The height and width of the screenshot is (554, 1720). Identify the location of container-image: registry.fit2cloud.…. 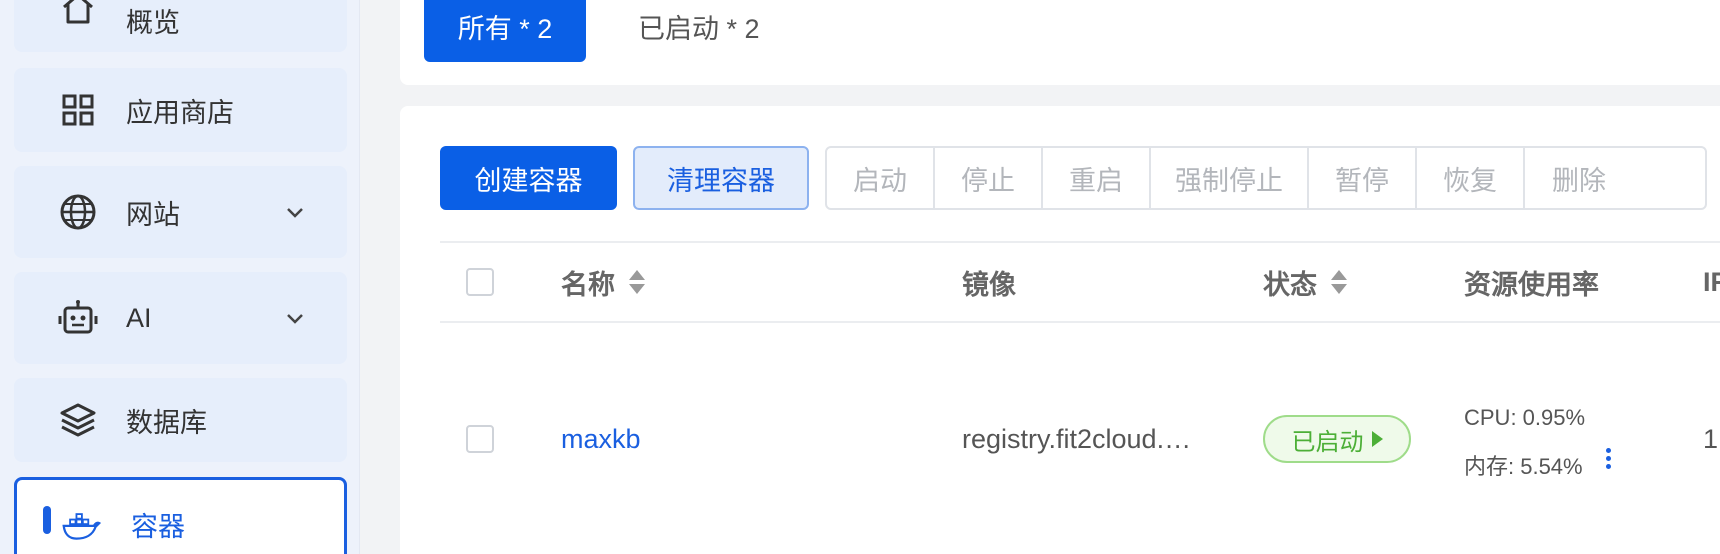
(1077, 439).